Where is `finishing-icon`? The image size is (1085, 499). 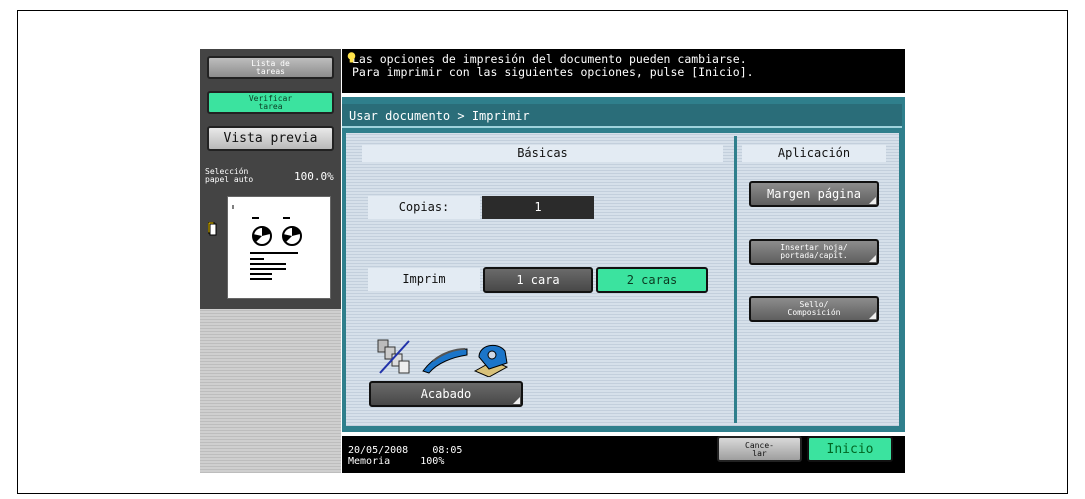 finishing-icon is located at coordinates (443, 358).